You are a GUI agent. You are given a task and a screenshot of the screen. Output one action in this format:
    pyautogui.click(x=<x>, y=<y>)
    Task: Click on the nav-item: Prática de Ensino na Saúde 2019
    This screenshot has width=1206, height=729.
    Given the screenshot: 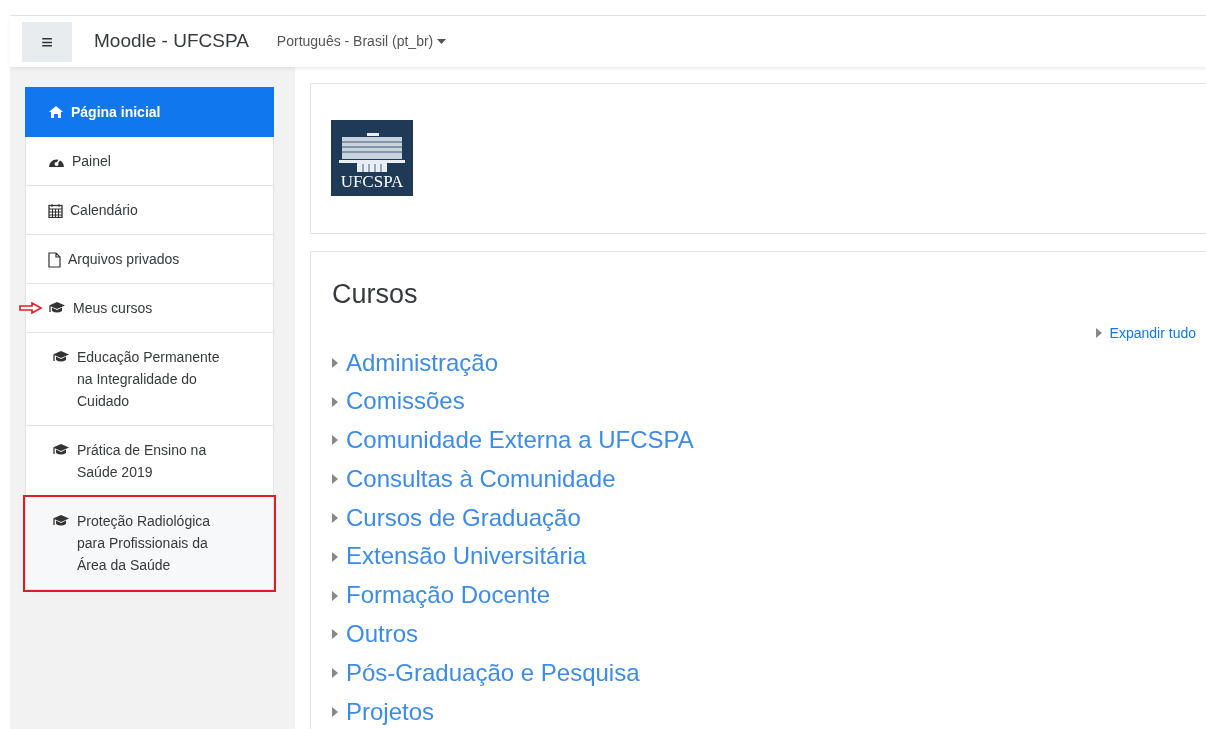 What is the action you would take?
    pyautogui.click(x=149, y=461)
    